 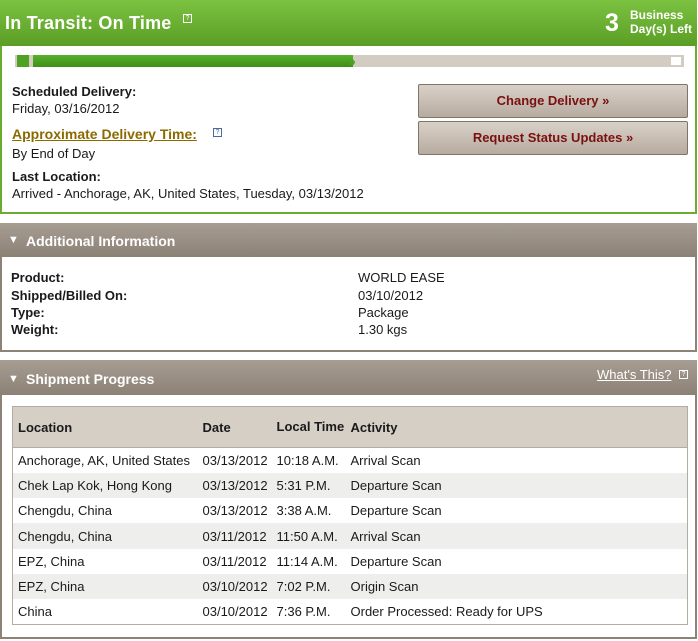 I want to click on time-cell: 7:02 P.M., so click(x=308, y=586).